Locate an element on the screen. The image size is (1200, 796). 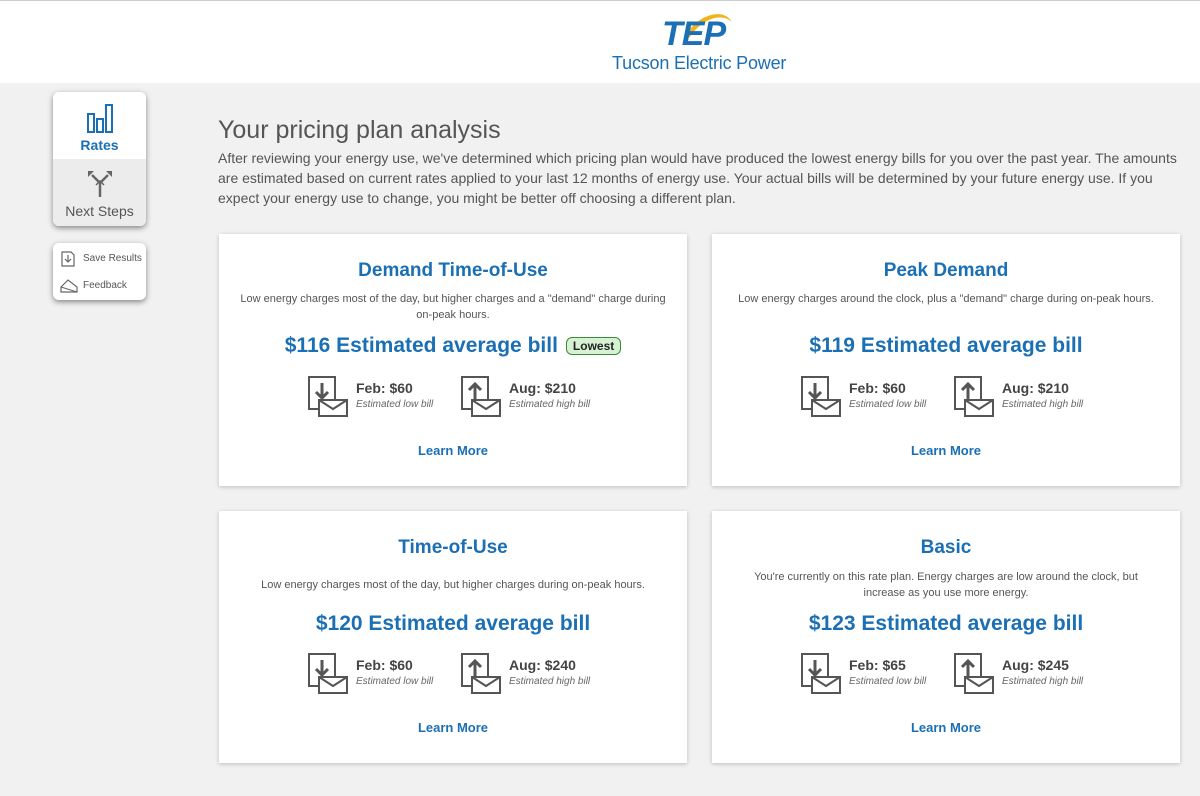
sidebar-nav: Rates Next Steps is located at coordinates (99, 159).